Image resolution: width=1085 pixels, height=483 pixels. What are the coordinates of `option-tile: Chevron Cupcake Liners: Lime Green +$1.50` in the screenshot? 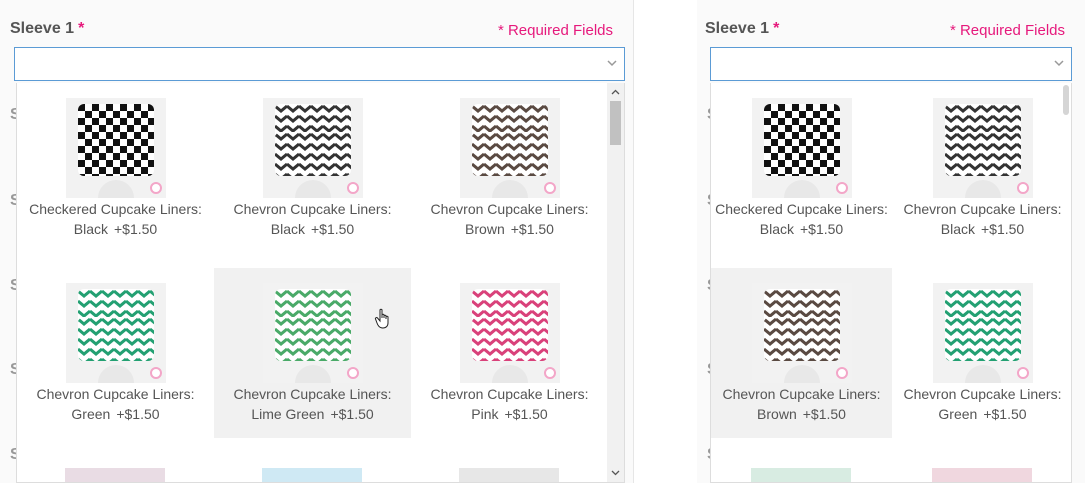 It's located at (312, 353).